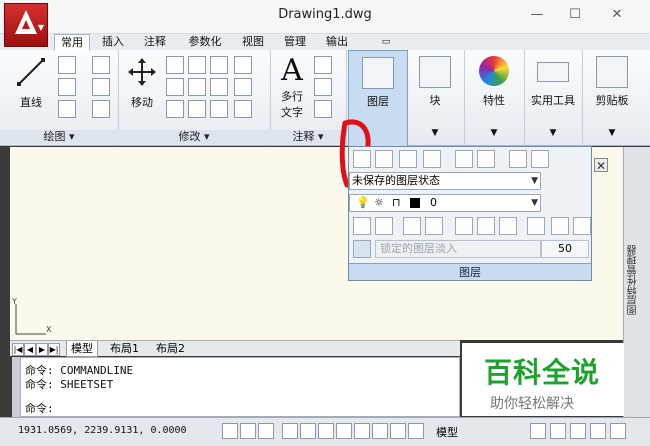 The image size is (650, 446). I want to click on tab-manage: 管理, so click(295, 42).